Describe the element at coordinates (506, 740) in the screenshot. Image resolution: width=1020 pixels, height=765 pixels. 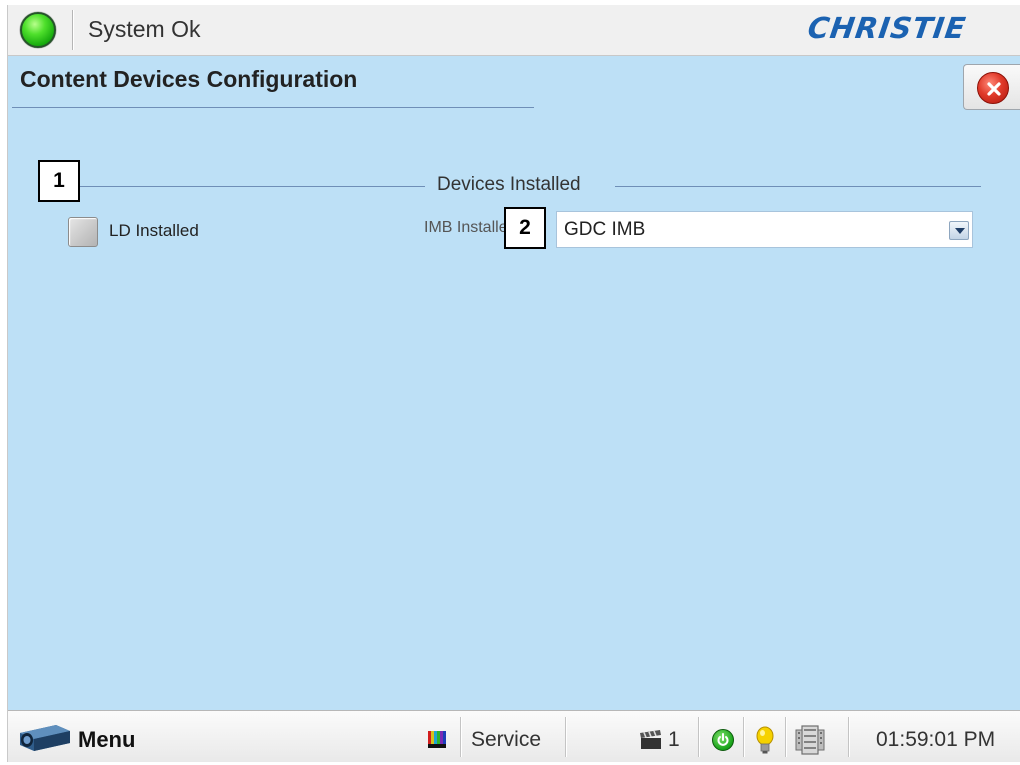
I see `service-button: Service` at that location.